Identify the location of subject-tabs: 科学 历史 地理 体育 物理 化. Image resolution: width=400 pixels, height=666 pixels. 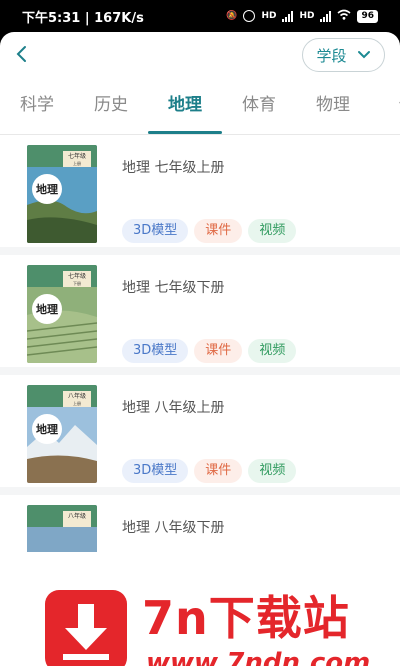
(200, 113).